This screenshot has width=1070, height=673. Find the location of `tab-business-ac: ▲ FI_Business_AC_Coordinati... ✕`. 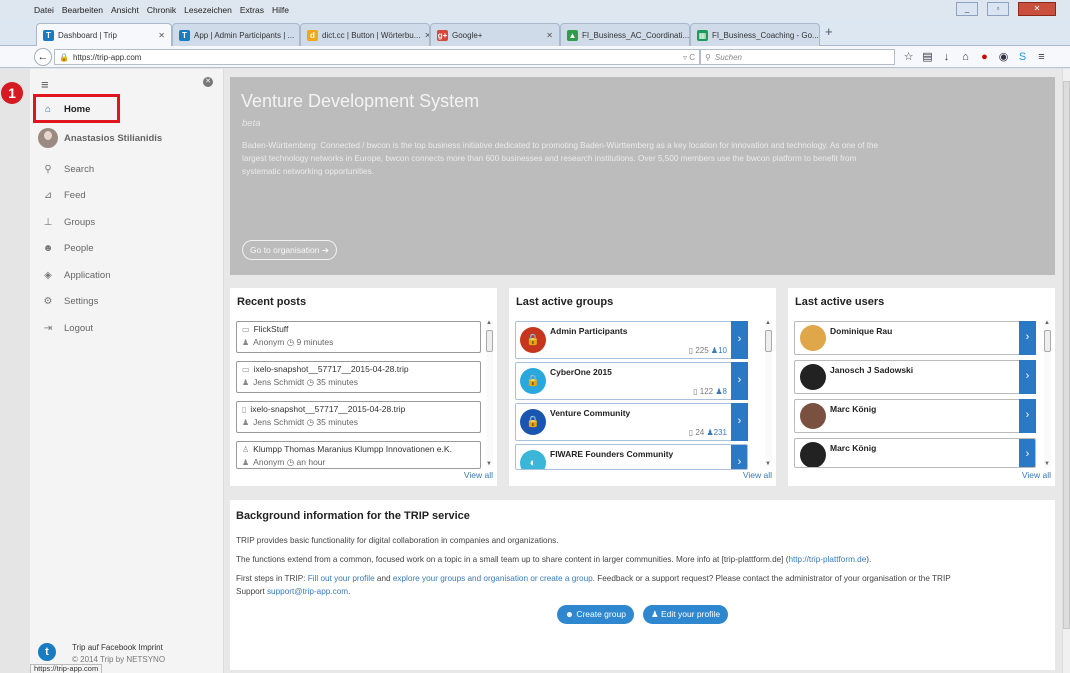

tab-business-ac: ▲ FI_Business_AC_Coordinati... ✕ is located at coordinates (625, 34).